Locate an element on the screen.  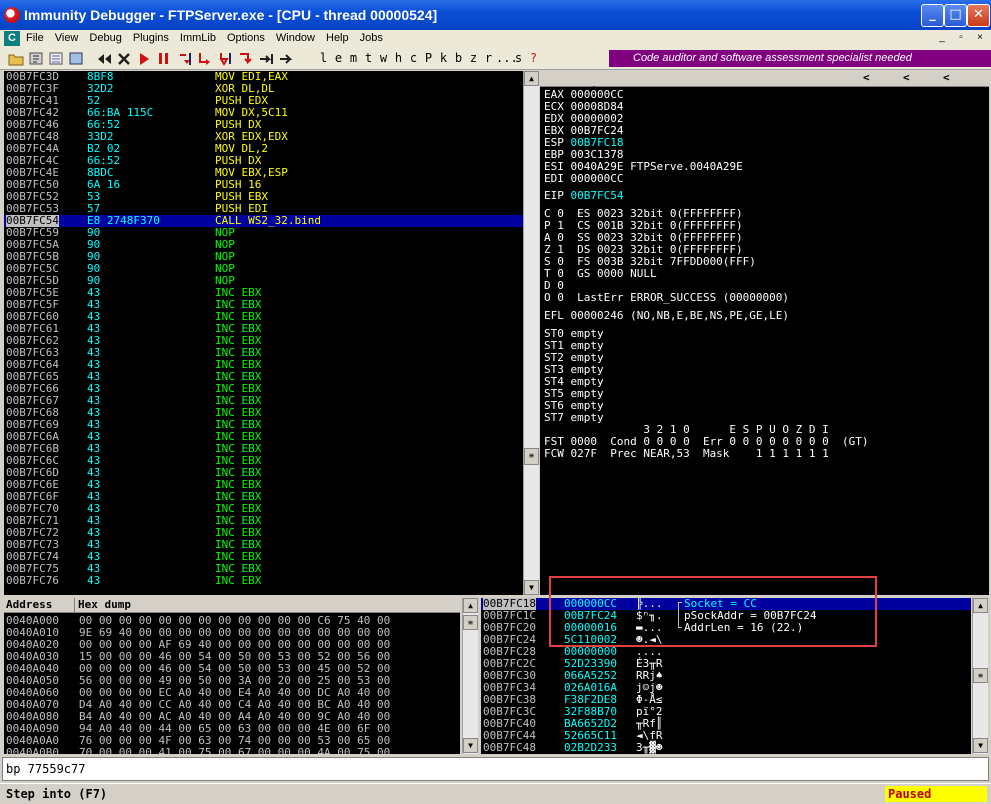
dump-hex-column-header: Hex dump is located at coordinates (102, 605).